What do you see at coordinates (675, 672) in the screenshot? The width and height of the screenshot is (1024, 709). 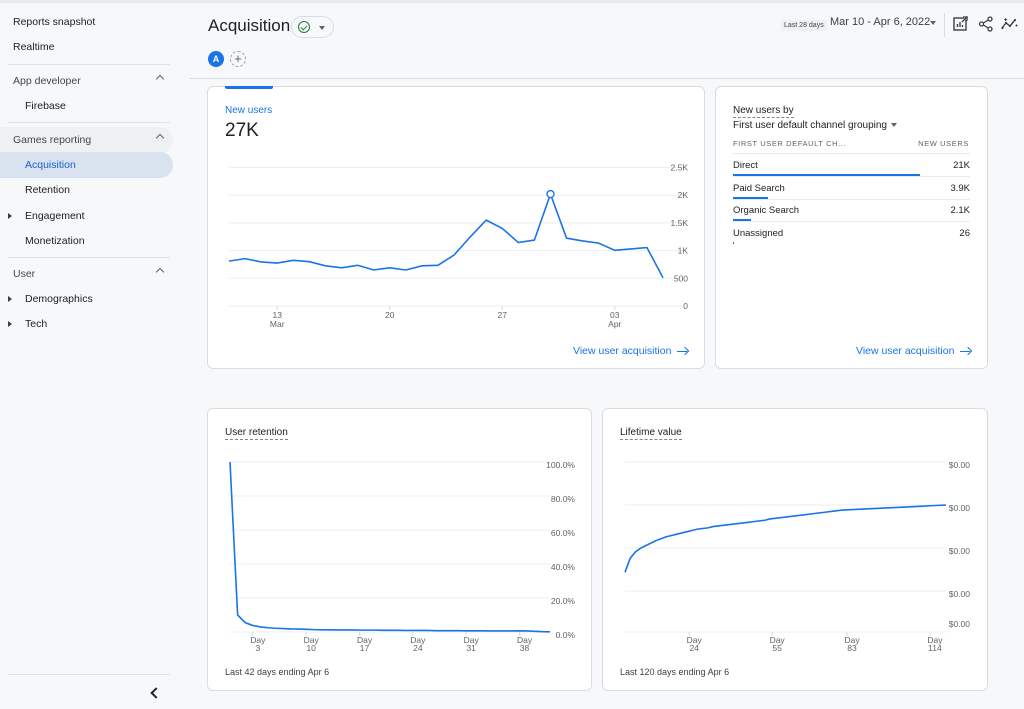 I see `card-footer: Last 120 days ending Apr 6` at bounding box center [675, 672].